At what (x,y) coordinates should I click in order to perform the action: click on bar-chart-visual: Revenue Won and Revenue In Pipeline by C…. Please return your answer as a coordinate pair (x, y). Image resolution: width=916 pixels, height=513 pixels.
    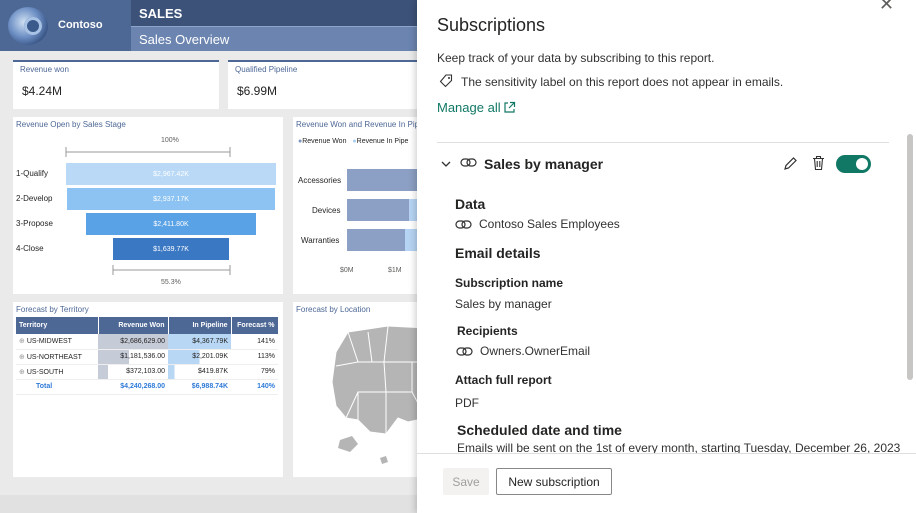
    Looking at the image, I should click on (355, 205).